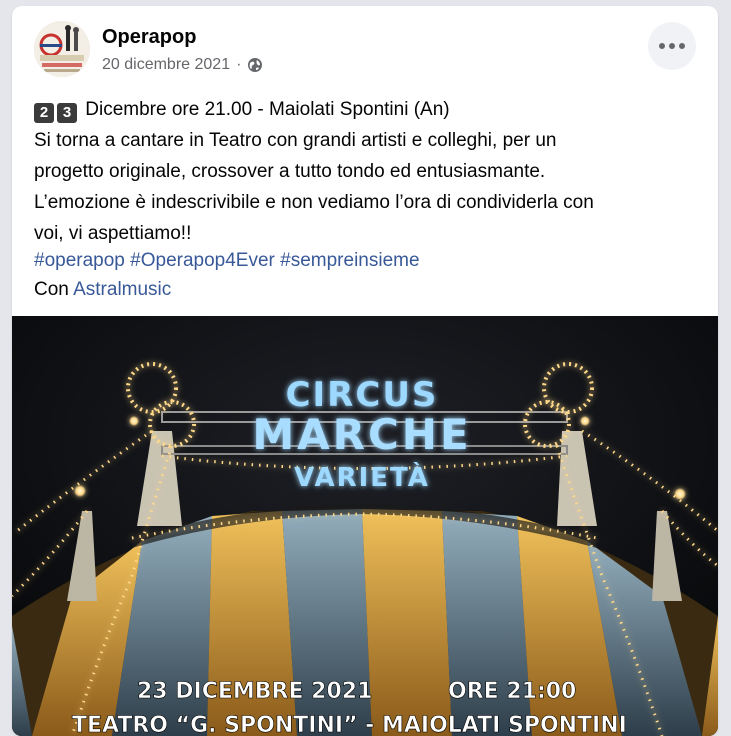 The height and width of the screenshot is (736, 731). I want to click on post-header: Operapop 20 dicembre 2021 ·, so click(365, 46).